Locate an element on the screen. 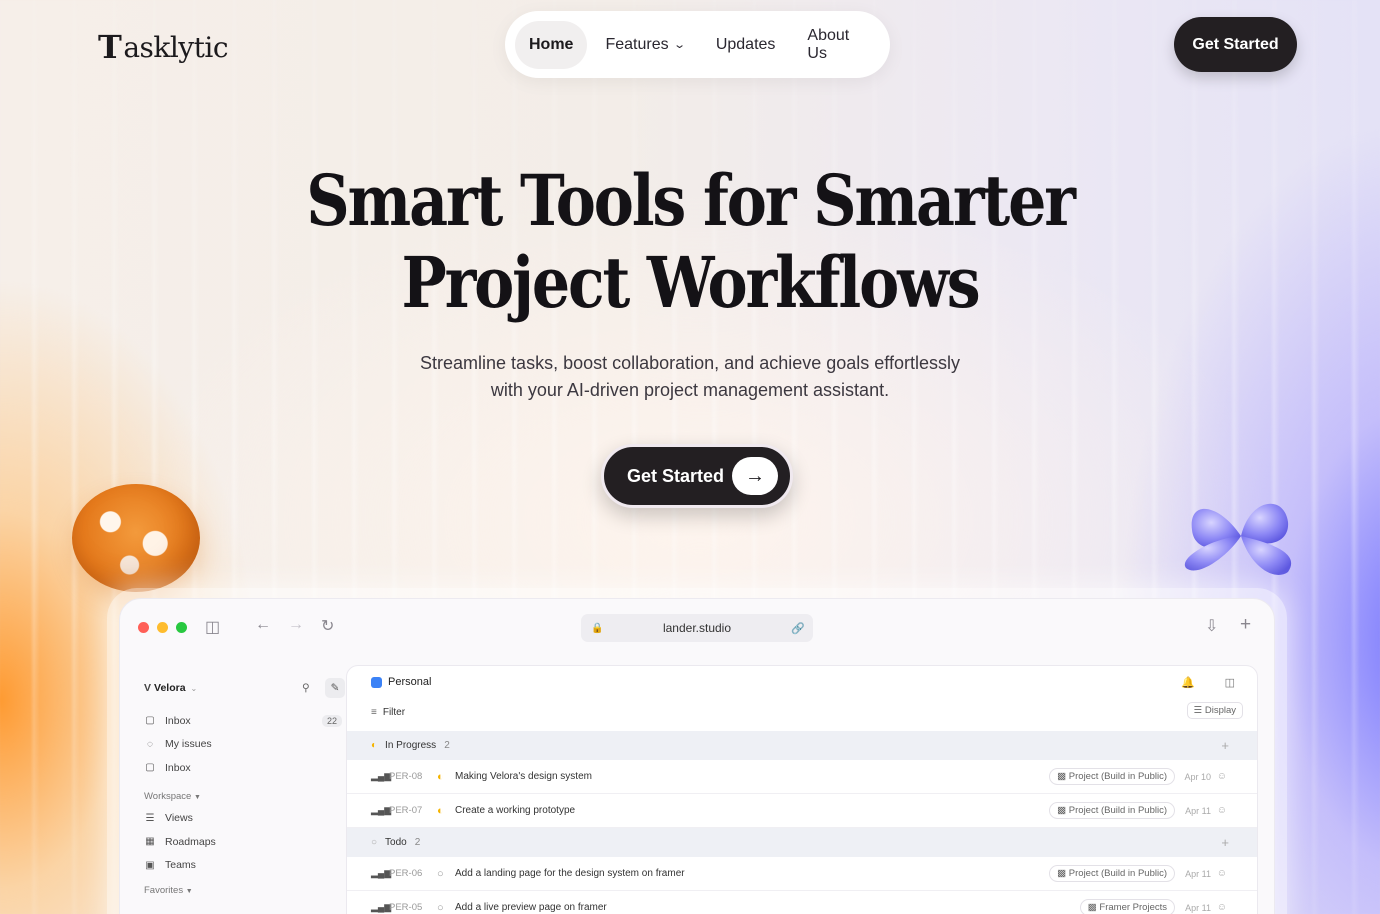 The width and height of the screenshot is (1380, 914). workspace-switcher: V Velora ⌄ ⚲ ✎ is located at coordinates (244, 688).